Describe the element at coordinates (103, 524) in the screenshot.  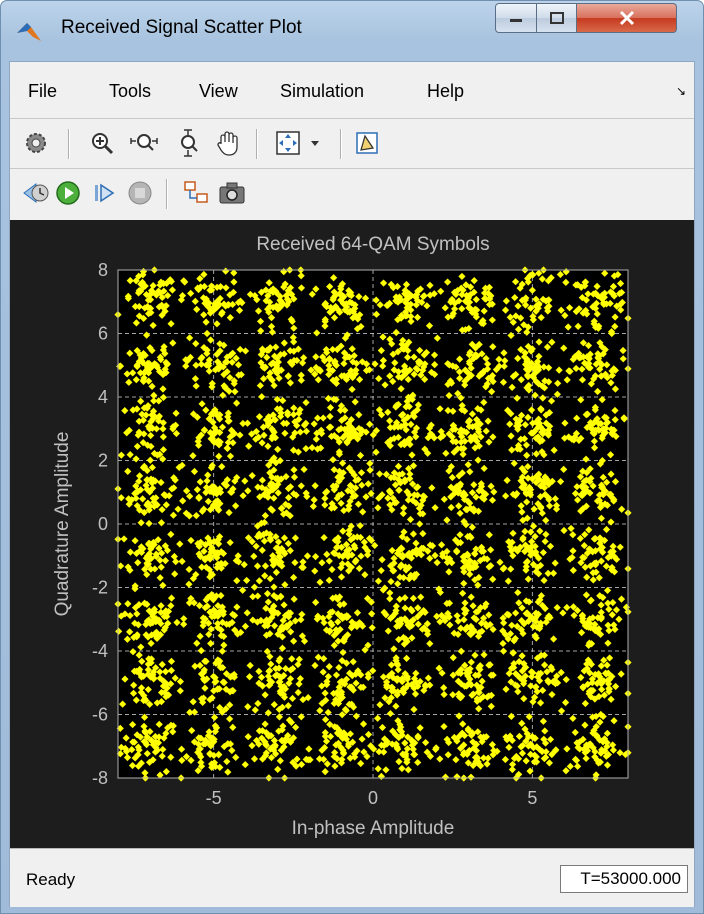
I see `y-tick-label: 0` at that location.